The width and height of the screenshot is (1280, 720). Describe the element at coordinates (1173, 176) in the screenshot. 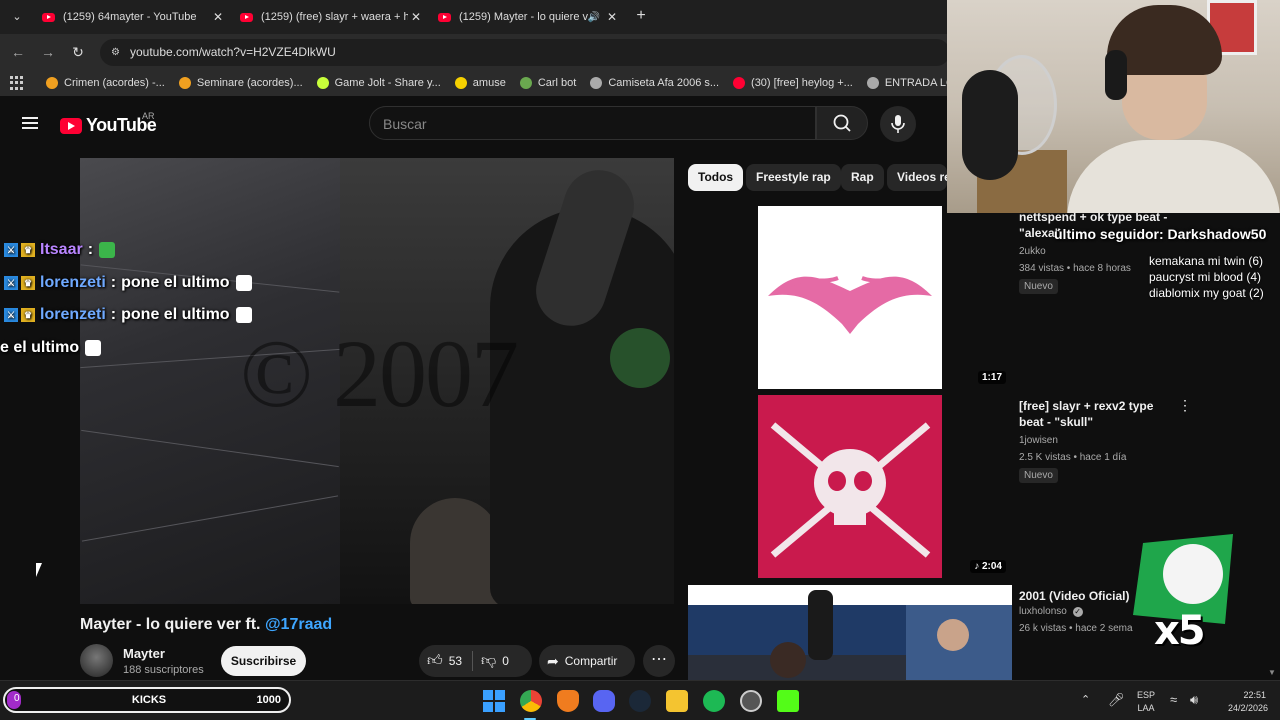

I see `webcam-streamer-body` at that location.